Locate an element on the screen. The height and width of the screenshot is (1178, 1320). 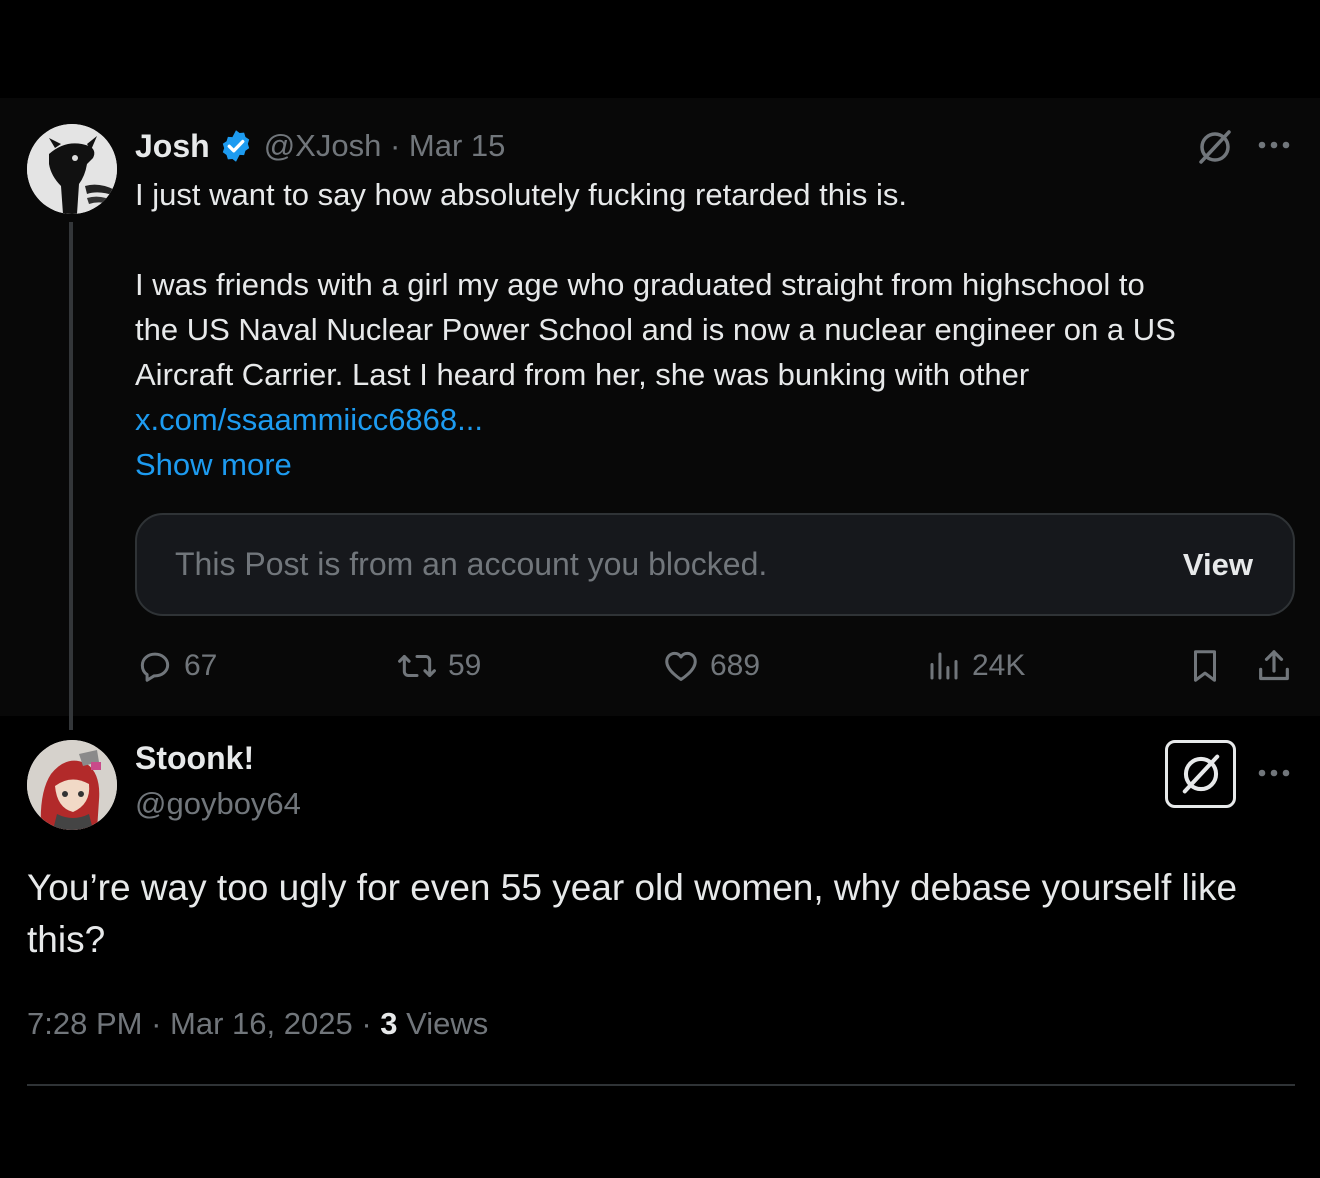
reply-count: 67 is located at coordinates (201, 665).